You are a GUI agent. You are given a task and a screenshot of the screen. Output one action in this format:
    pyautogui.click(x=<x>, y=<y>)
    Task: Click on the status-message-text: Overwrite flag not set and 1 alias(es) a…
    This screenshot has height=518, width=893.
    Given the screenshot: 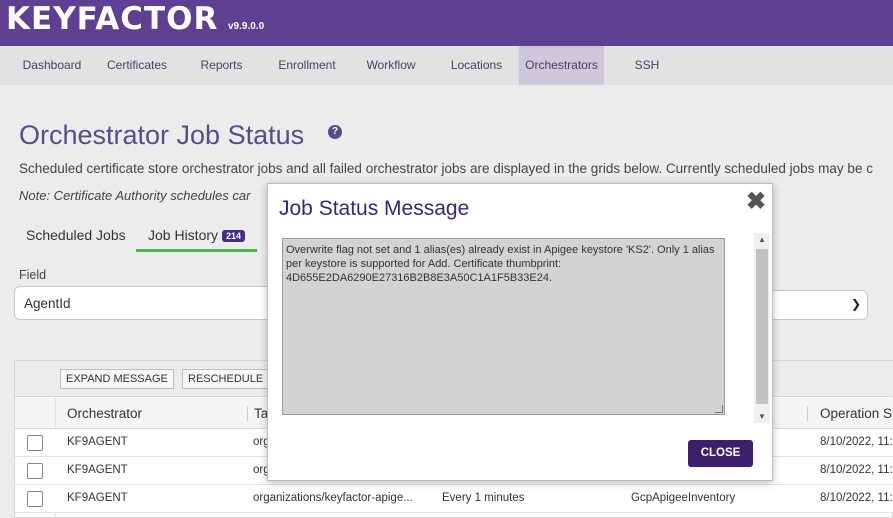 What is the action you would take?
    pyautogui.click(x=500, y=264)
    